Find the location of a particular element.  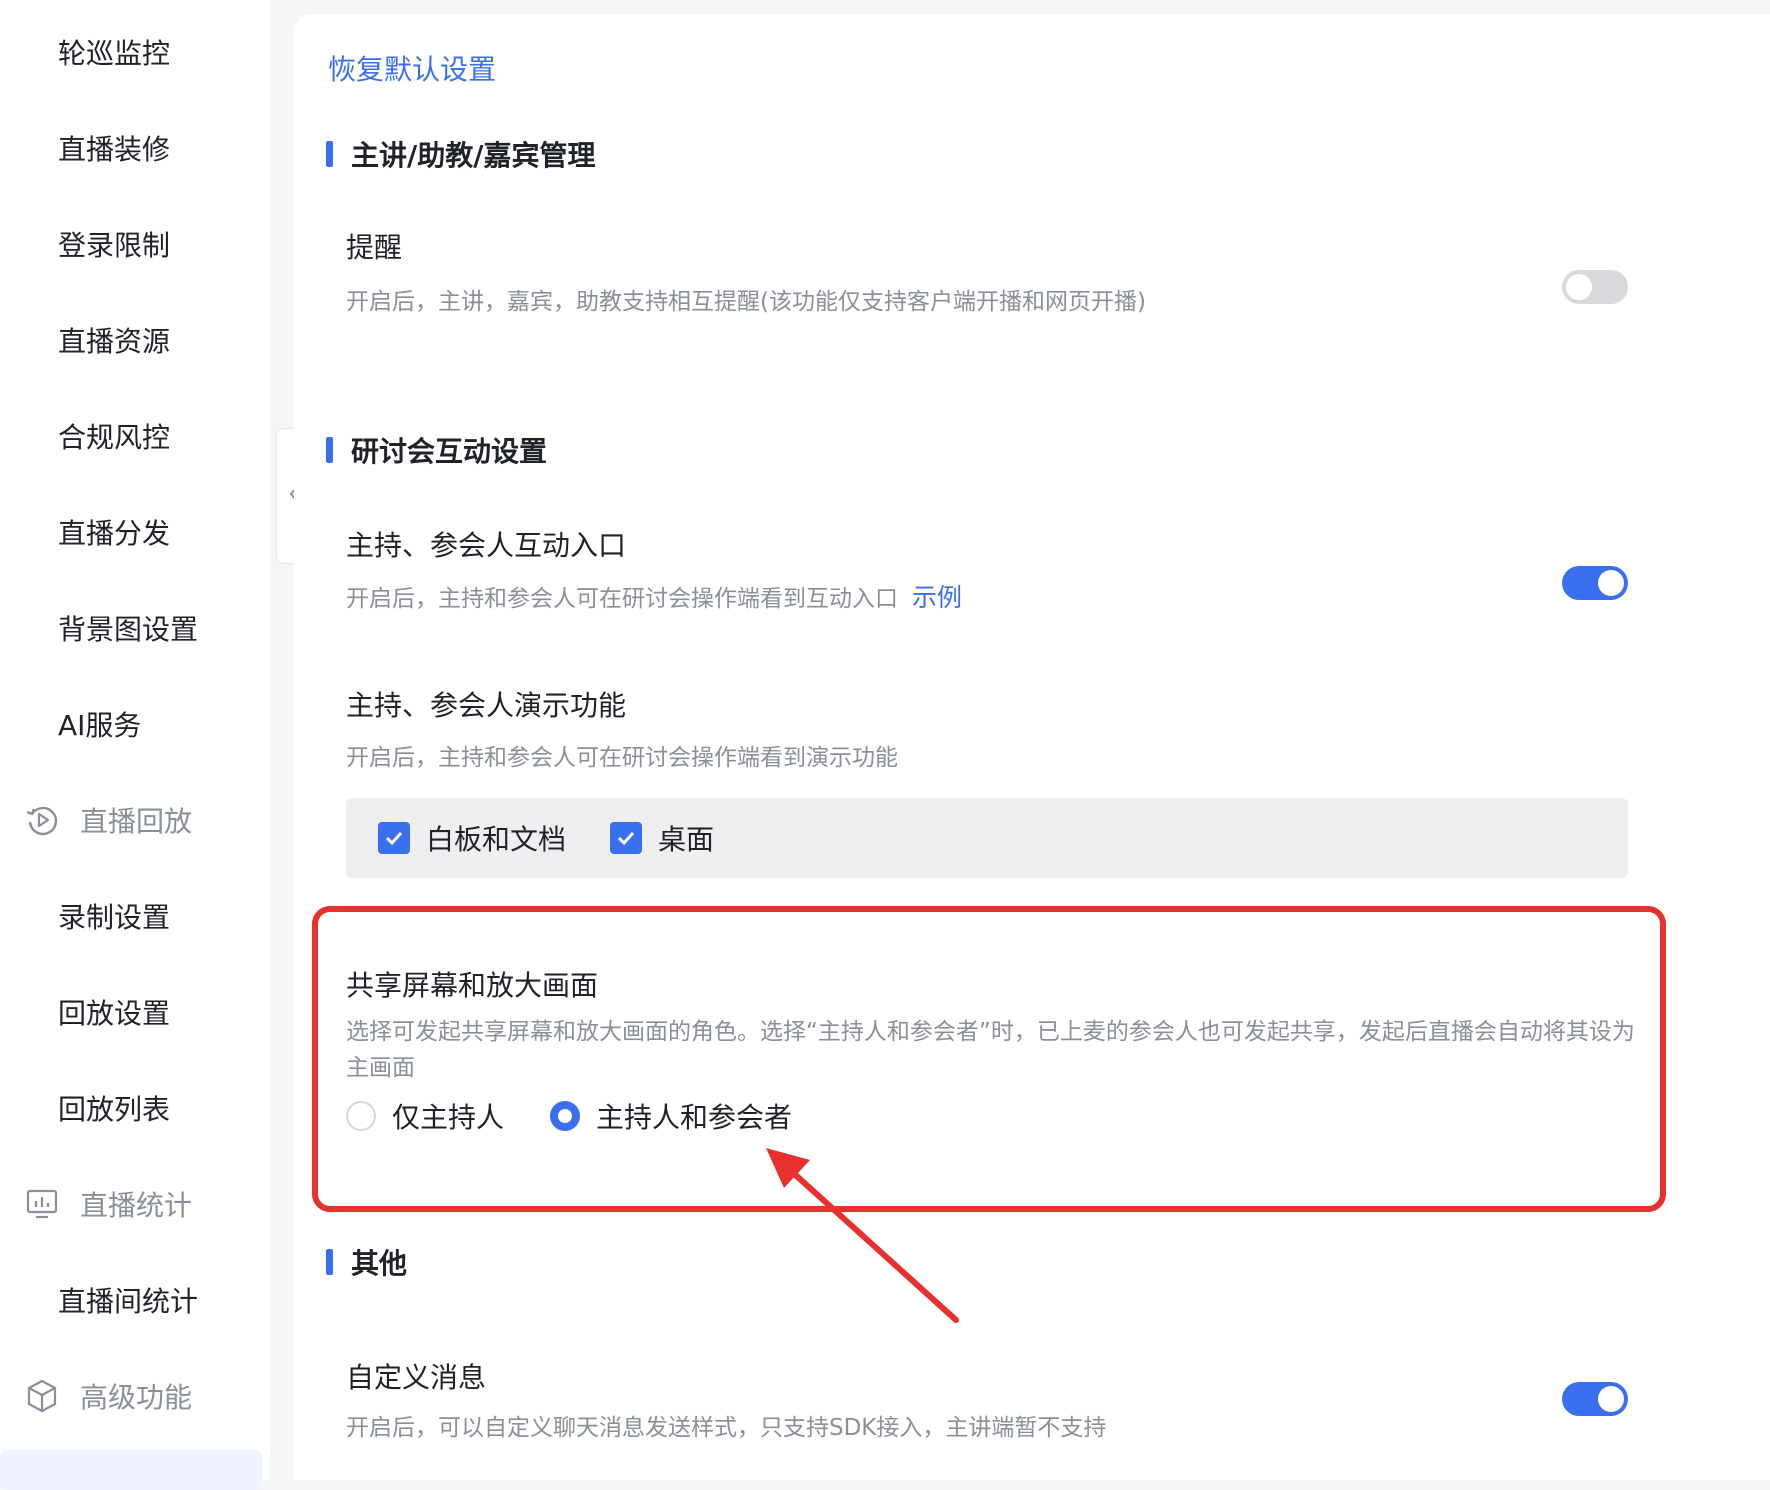

statistics-icon is located at coordinates (42, 1204).